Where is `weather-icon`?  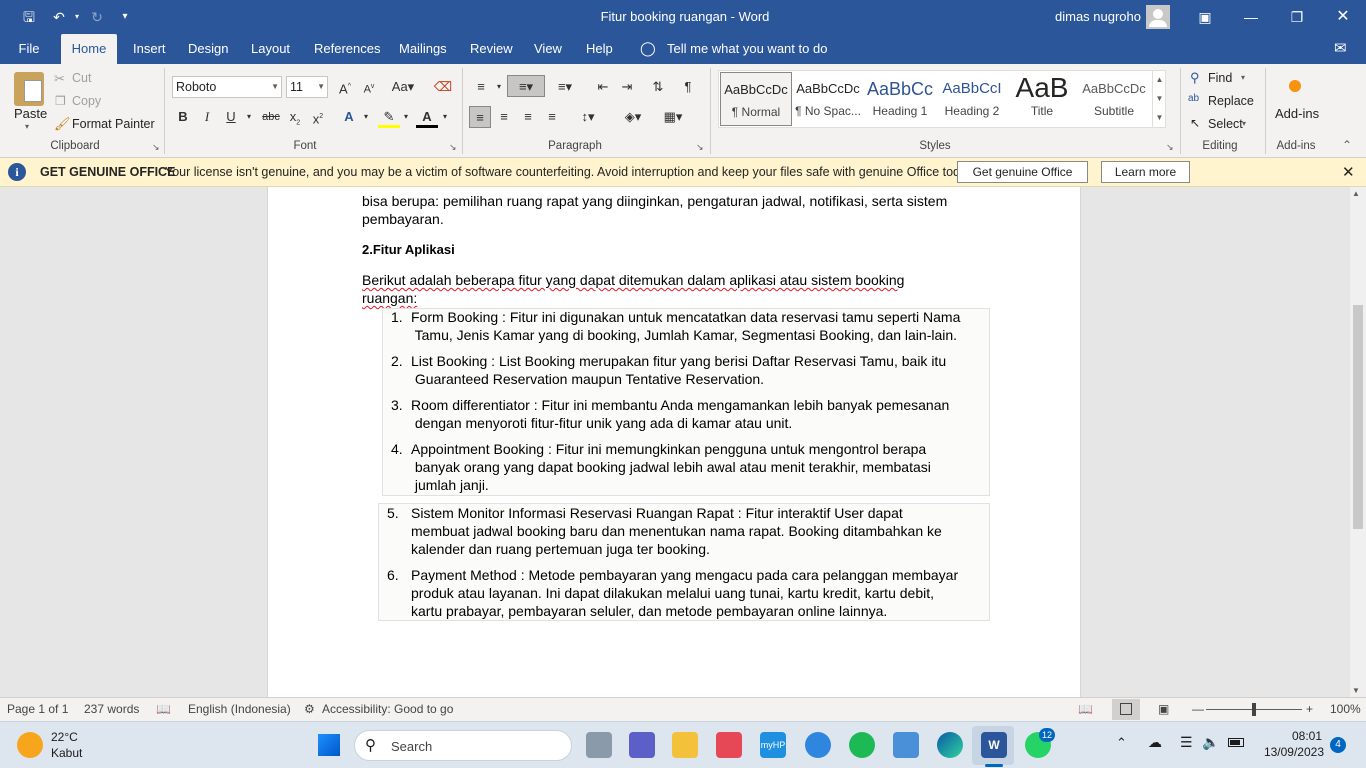
weather-icon is located at coordinates (30, 745).